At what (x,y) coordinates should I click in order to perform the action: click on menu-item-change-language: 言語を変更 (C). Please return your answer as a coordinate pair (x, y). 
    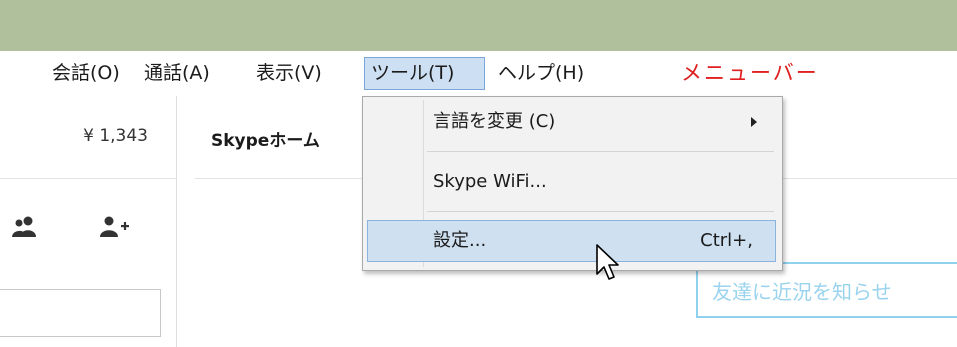
    Looking at the image, I should click on (571, 122).